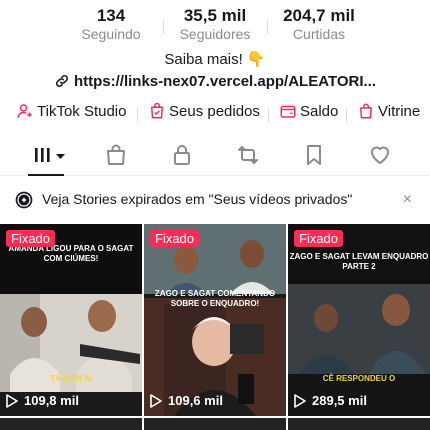 The image size is (430, 430). I want to click on view-count-text: 109,8 mil, so click(51, 400).